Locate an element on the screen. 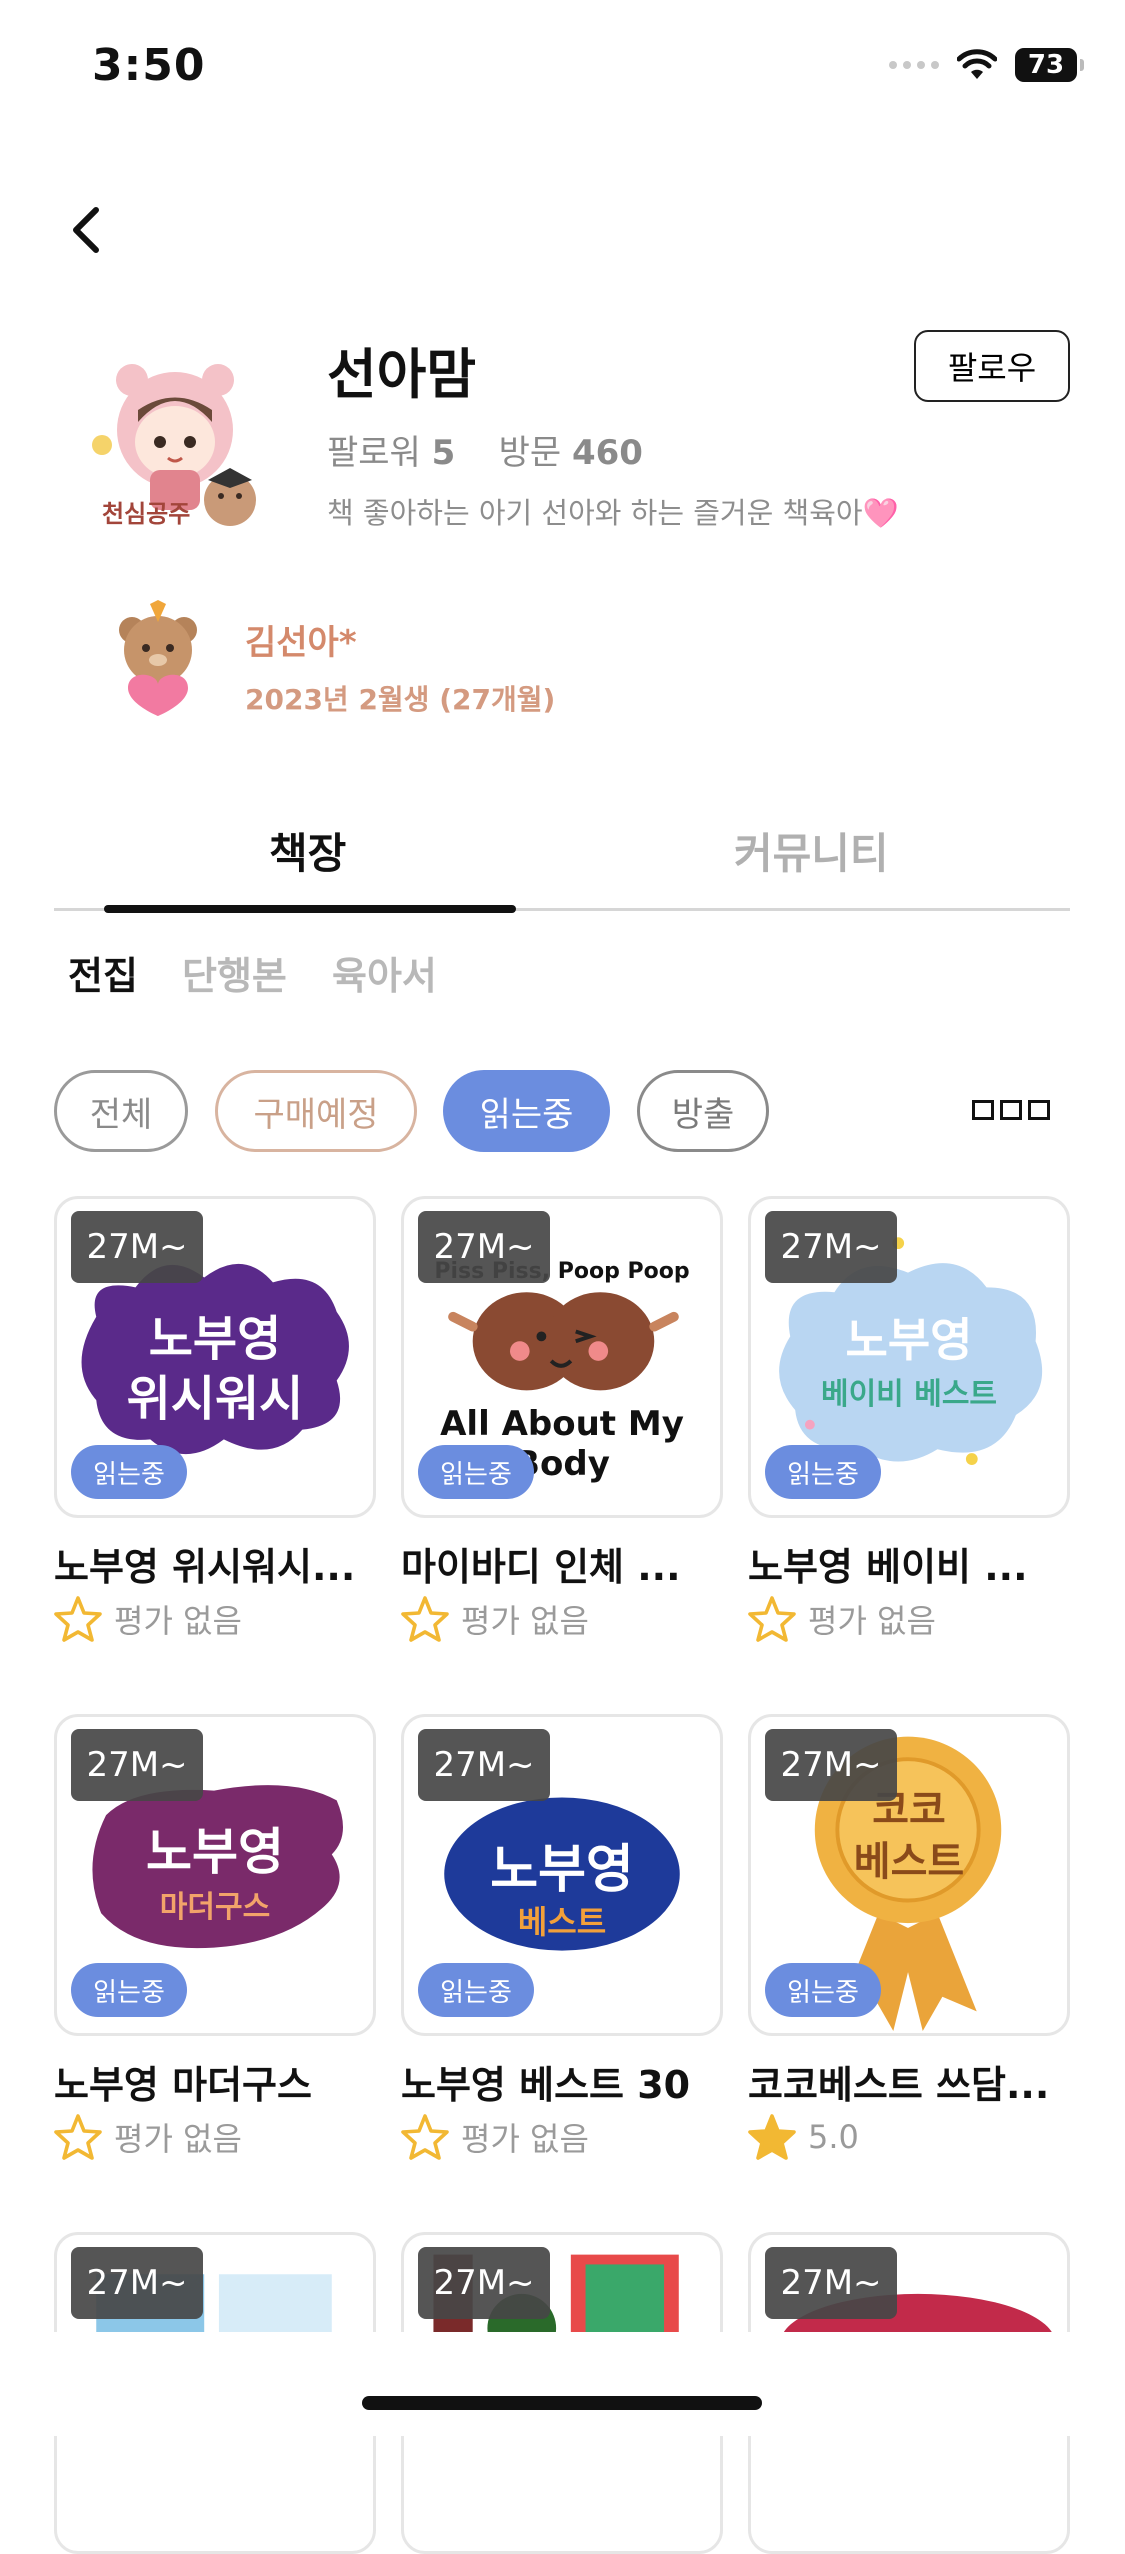 The height and width of the screenshot is (2554, 1125). battery-icon: 73 is located at coordinates (1049, 65).